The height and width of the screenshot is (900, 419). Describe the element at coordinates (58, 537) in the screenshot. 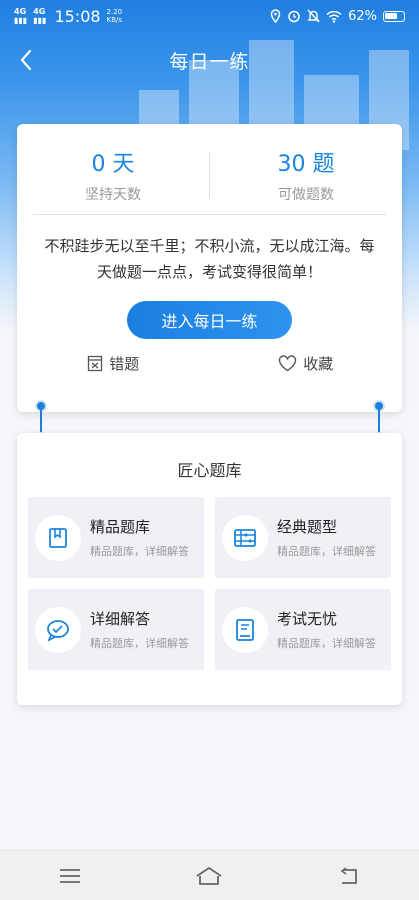

I see `book-icon` at that location.